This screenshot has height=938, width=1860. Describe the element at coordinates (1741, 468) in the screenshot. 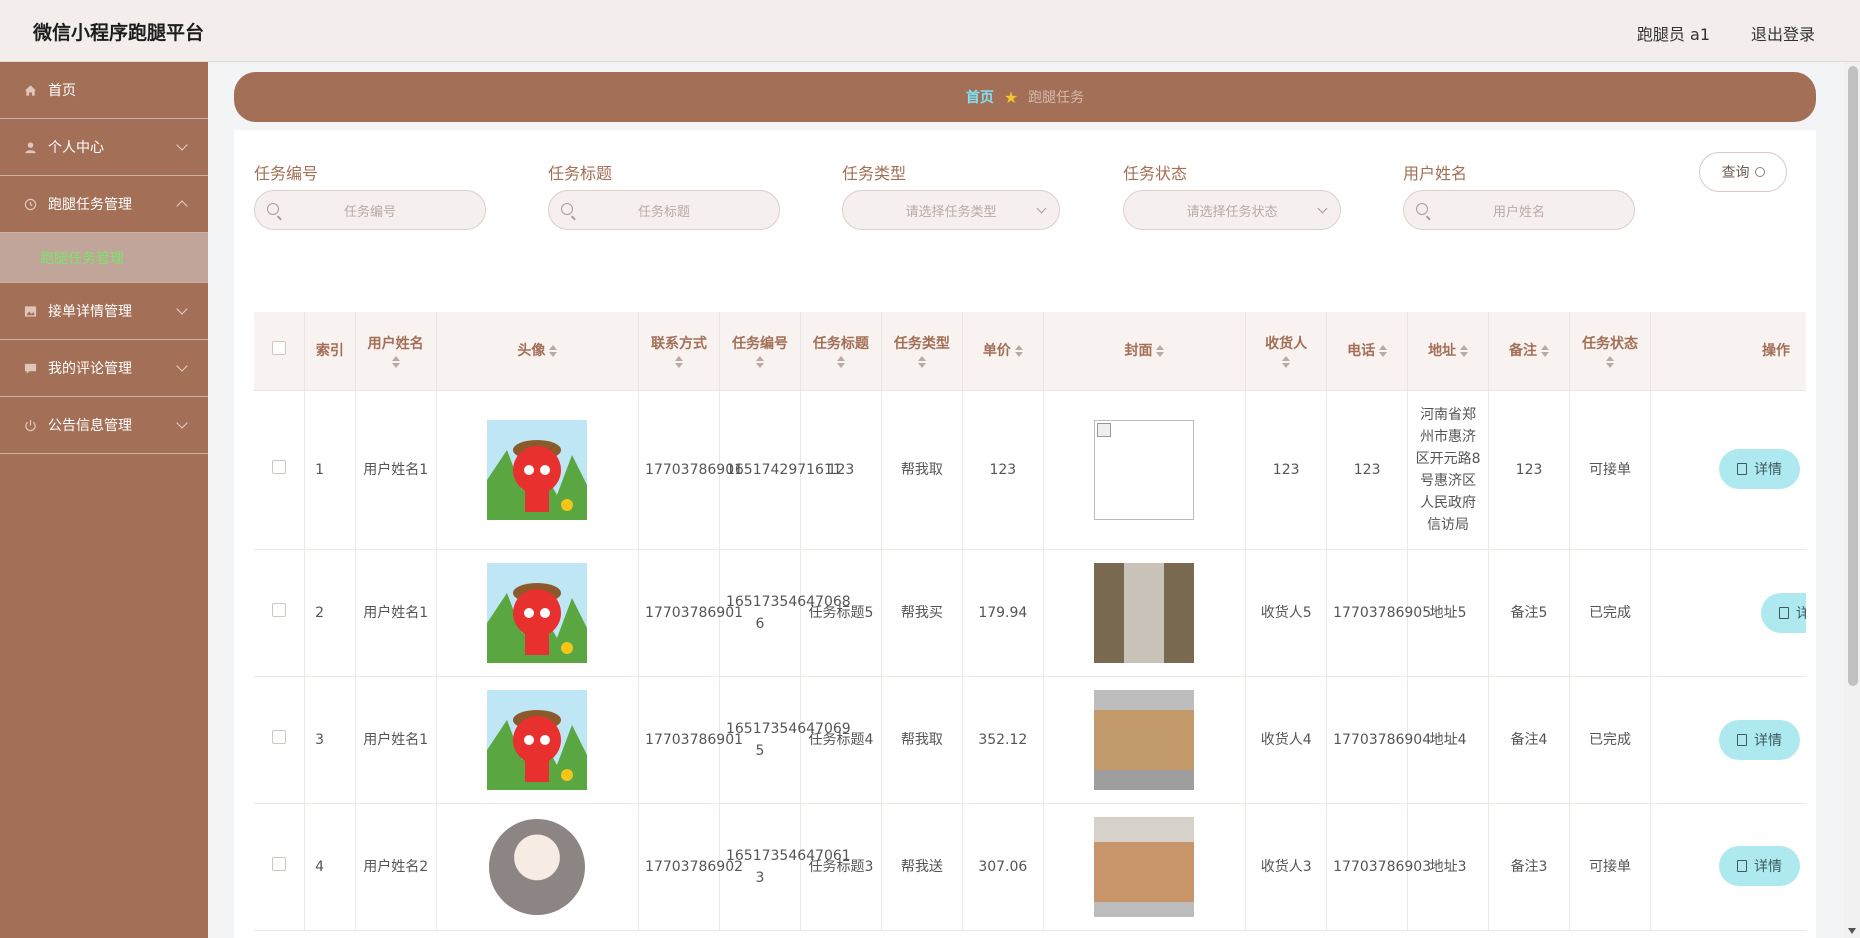

I see `document-icon` at that location.